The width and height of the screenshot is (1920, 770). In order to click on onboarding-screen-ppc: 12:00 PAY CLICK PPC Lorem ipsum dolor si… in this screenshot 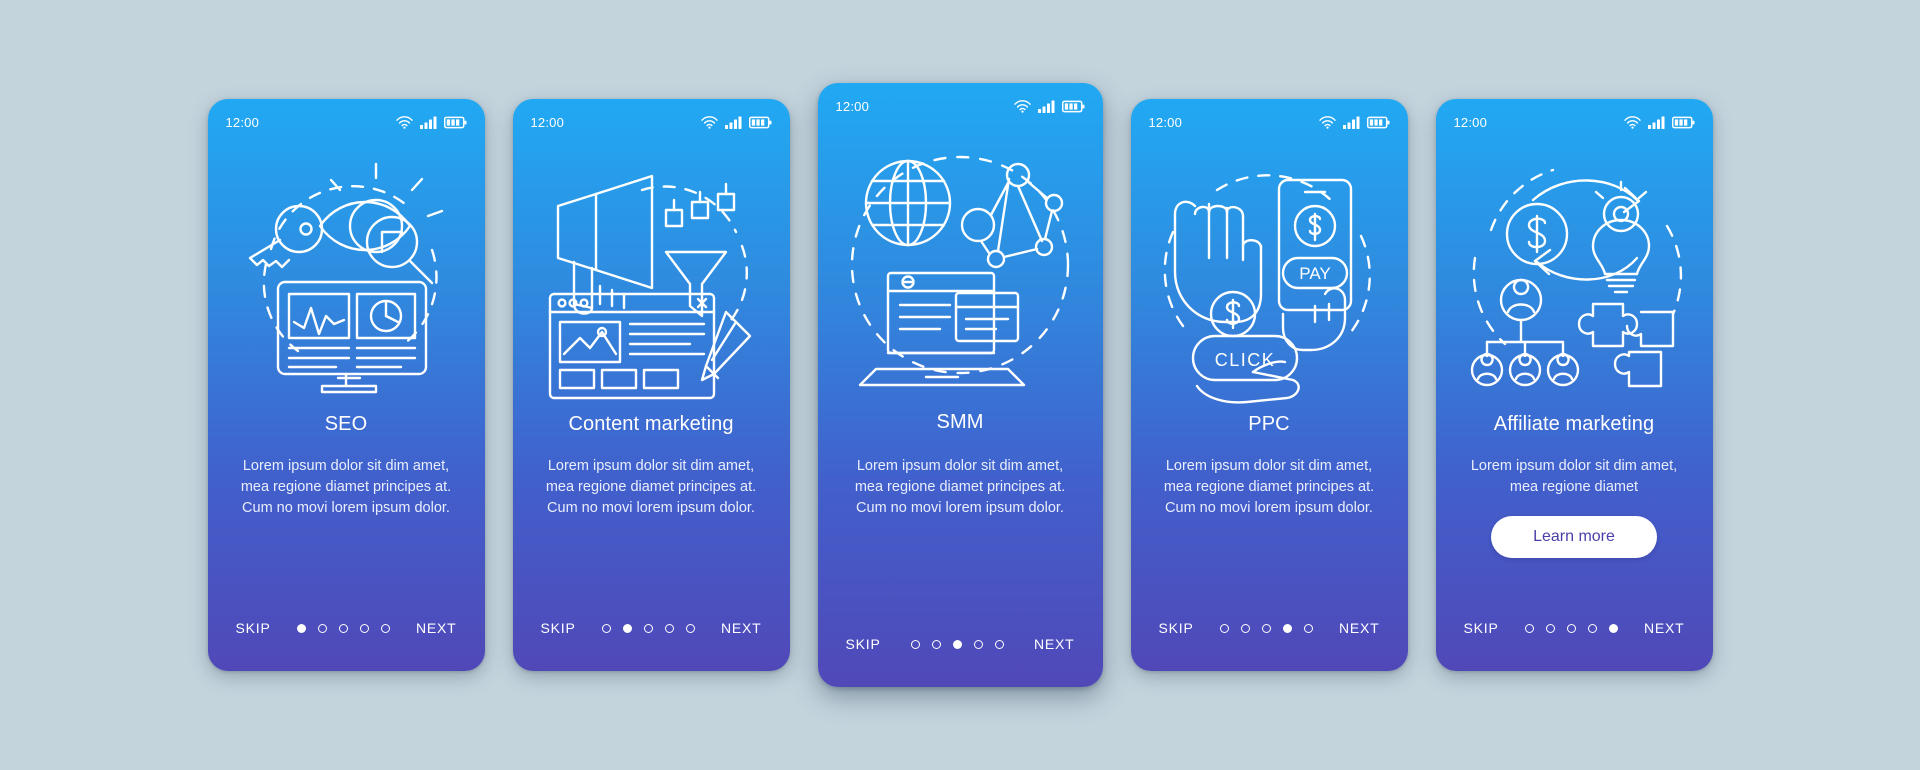, I will do `click(1269, 385)`.